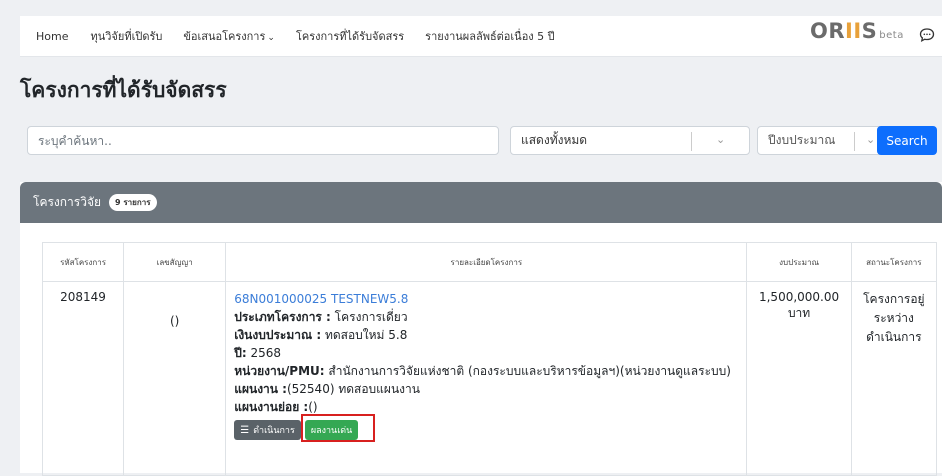  I want to click on col-budget: งบประมาณ, so click(799, 262).